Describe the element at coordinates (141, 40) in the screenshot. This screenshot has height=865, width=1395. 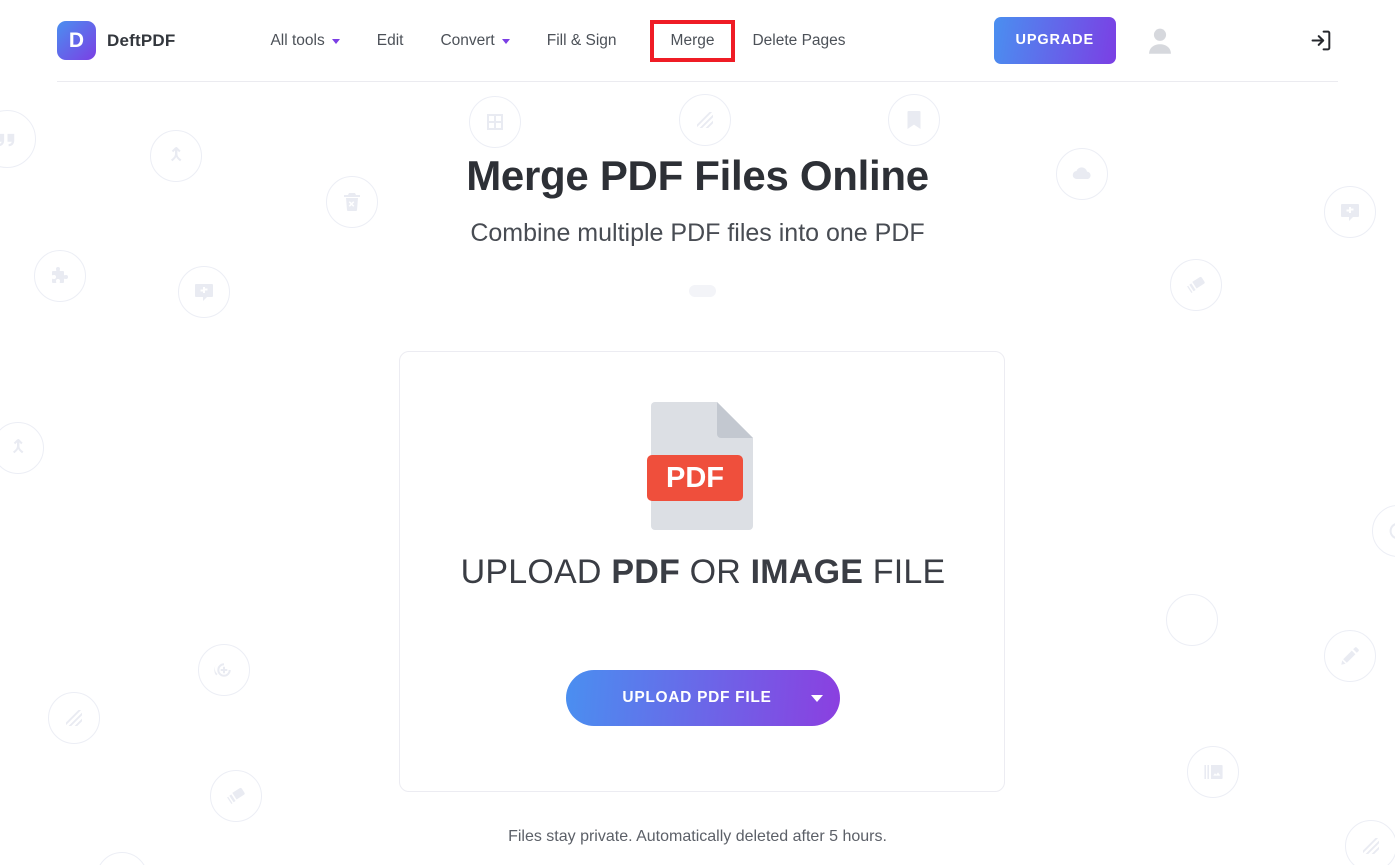
I see `brand-name: DeftPDF` at that location.